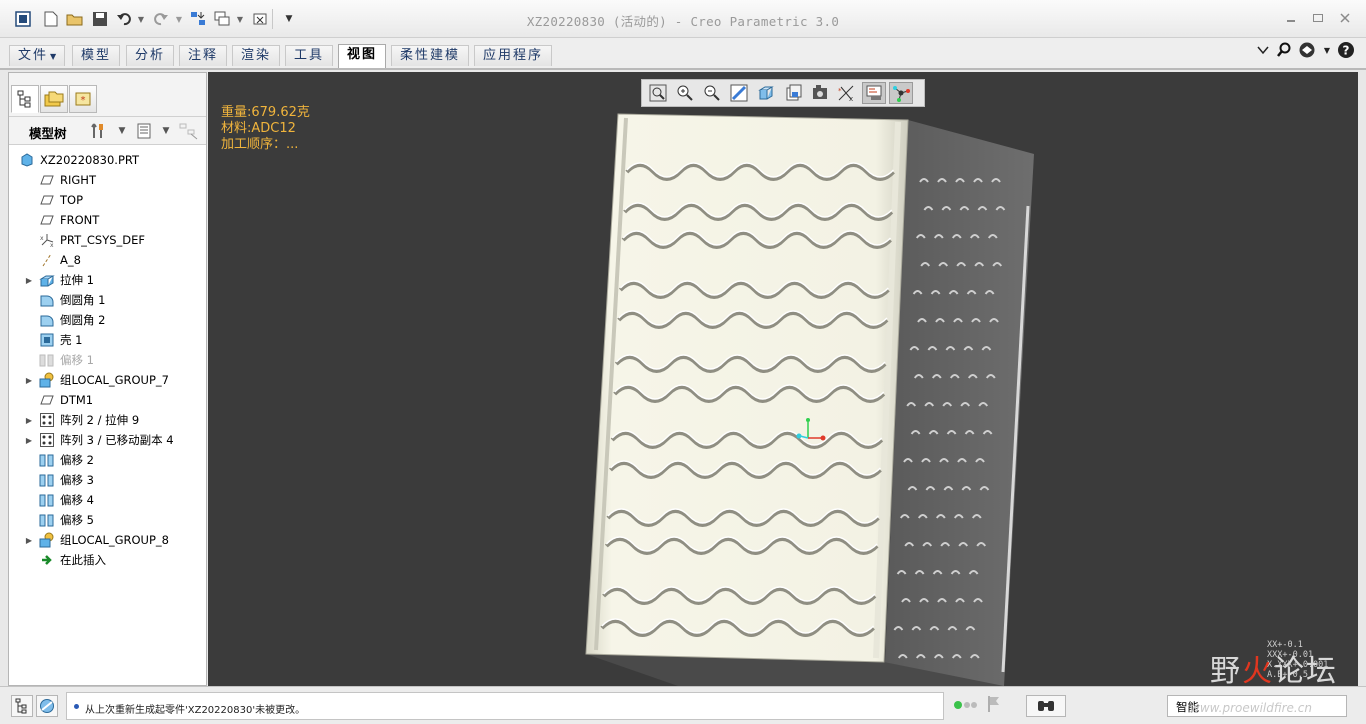 The height and width of the screenshot is (724, 1366). I want to click on model-tree-label: 模型树, so click(48, 133).